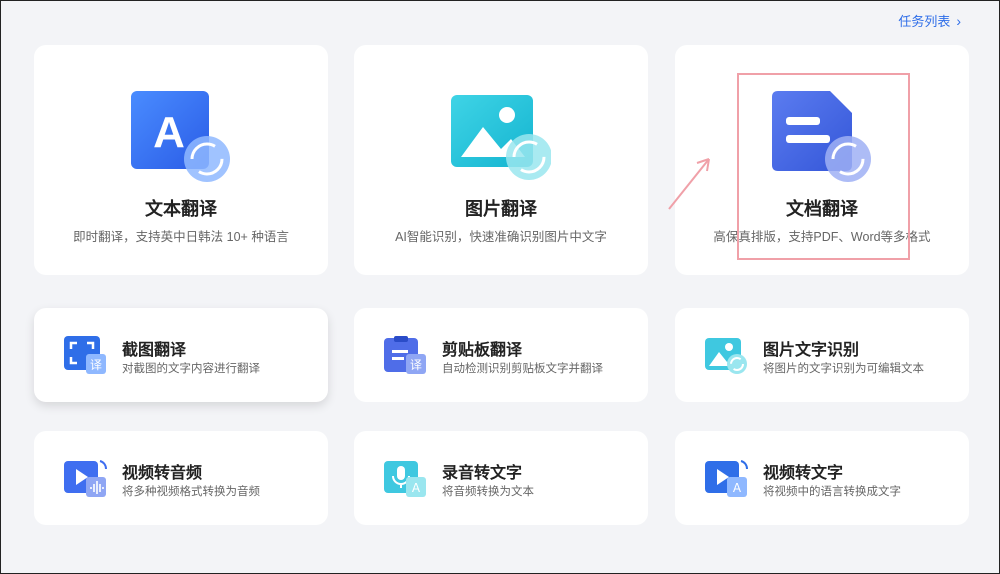  I want to click on task-list-label: 任务列表, so click(924, 21).